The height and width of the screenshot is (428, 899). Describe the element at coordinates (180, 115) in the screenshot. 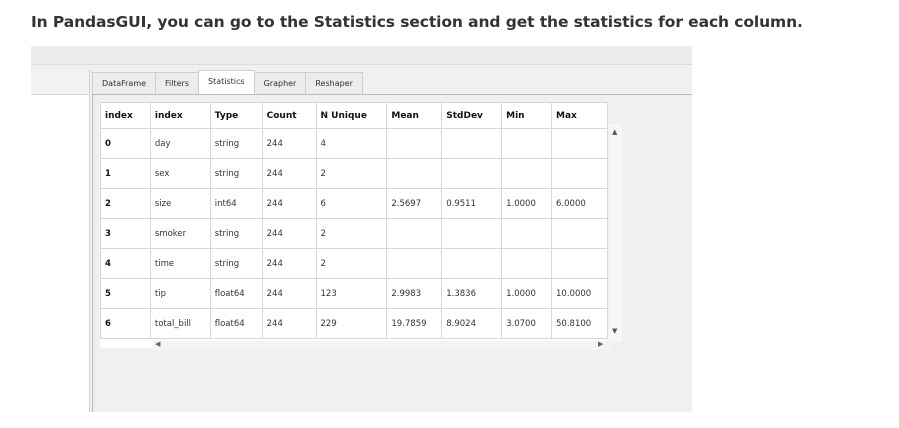

I see `column-header-name: index` at that location.